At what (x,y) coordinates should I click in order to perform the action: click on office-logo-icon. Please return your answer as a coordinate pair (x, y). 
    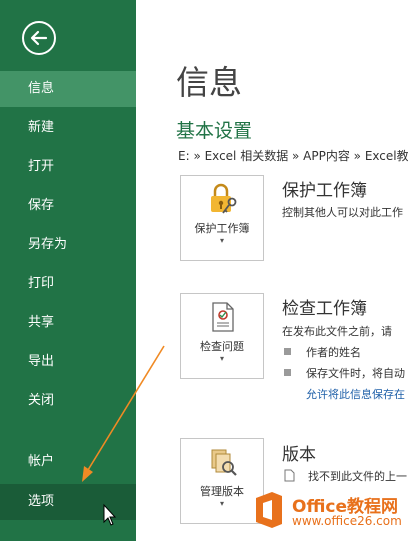
    Looking at the image, I should click on (269, 510).